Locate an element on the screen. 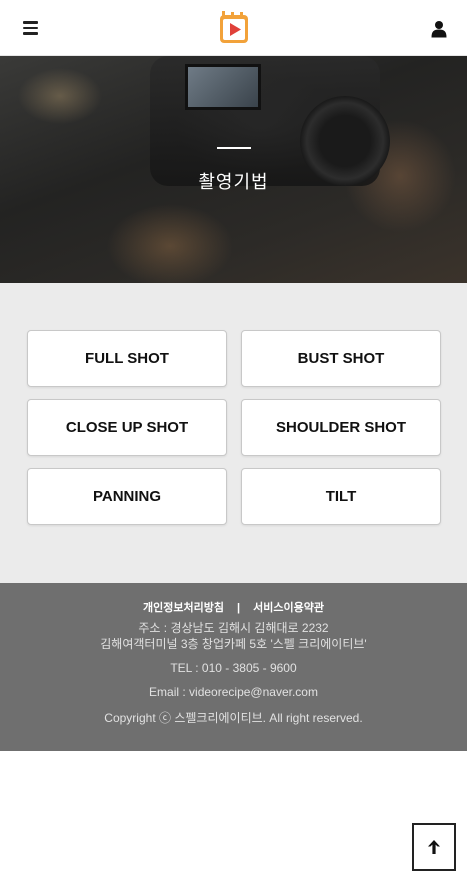 Image resolution: width=467 pixels, height=878 pixels. arrow-up-icon is located at coordinates (434, 847).